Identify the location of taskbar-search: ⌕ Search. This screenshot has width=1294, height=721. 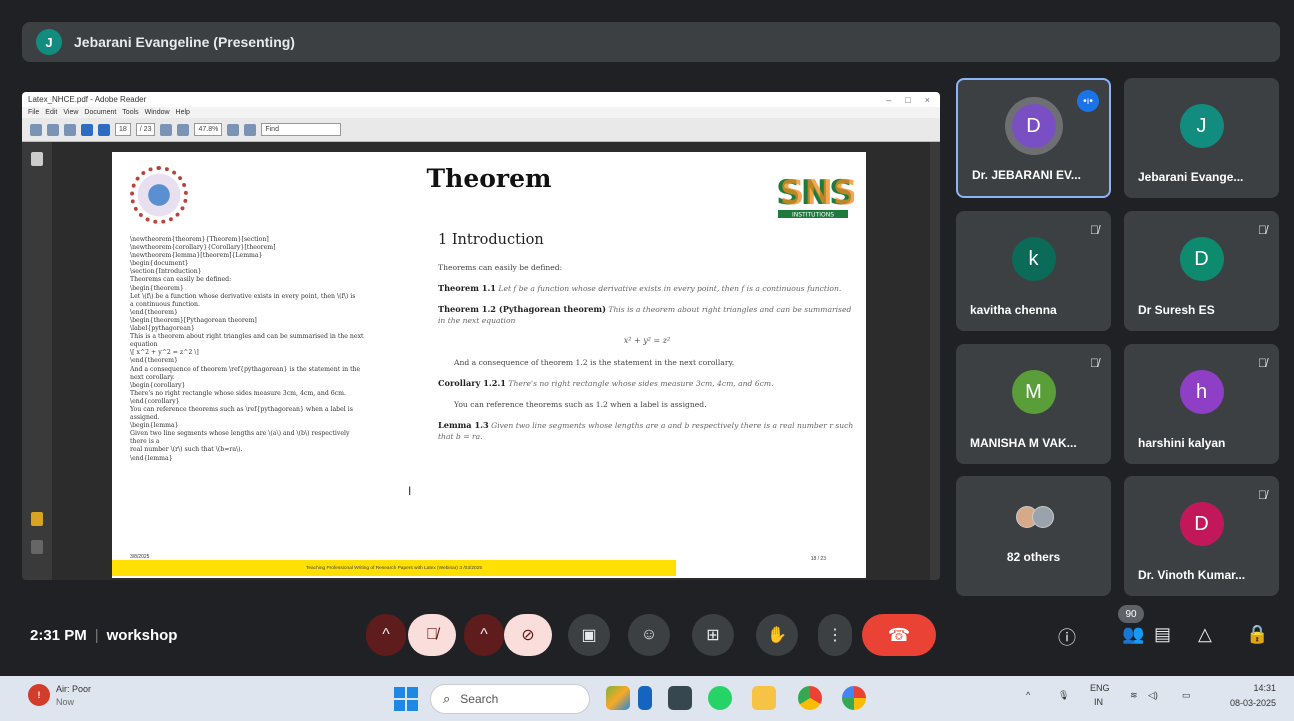
(510, 699).